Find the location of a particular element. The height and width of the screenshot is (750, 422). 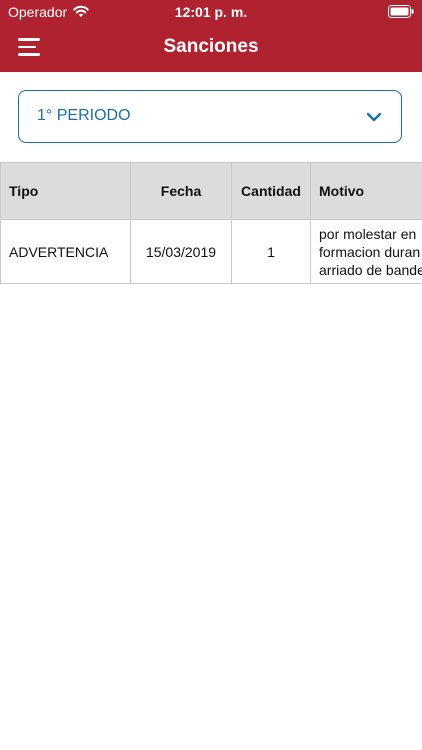

column-header-cantidad: Cantidad is located at coordinates (271, 191).